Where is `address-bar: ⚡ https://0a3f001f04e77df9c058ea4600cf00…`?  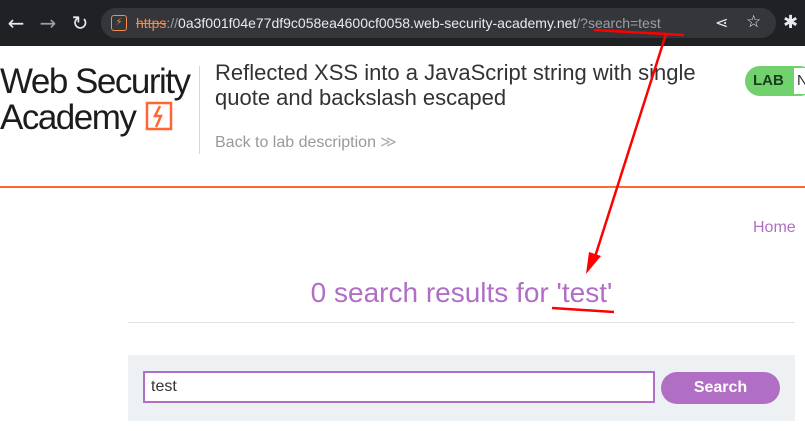
address-bar: ⚡ https://0a3f001f04e77df9c058ea4600cf00… is located at coordinates (438, 23).